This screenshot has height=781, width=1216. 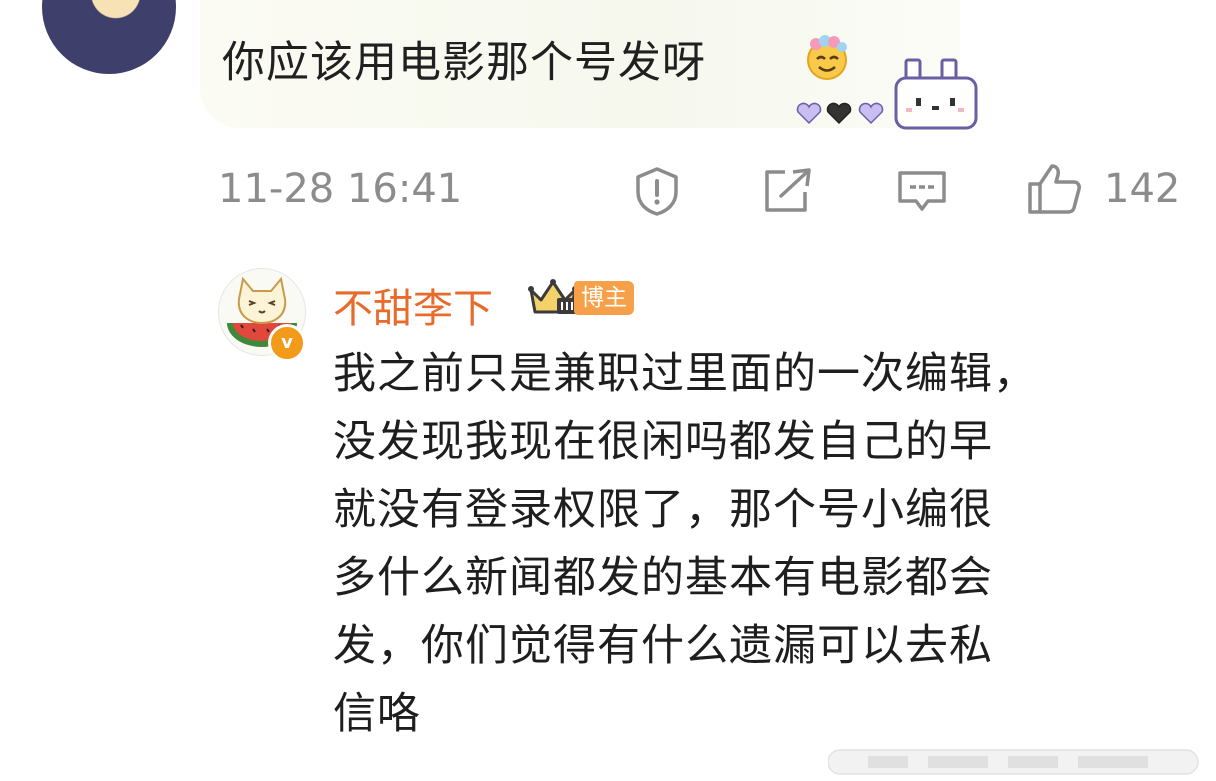 I want to click on blogger-badge: 博主, so click(x=604, y=298).